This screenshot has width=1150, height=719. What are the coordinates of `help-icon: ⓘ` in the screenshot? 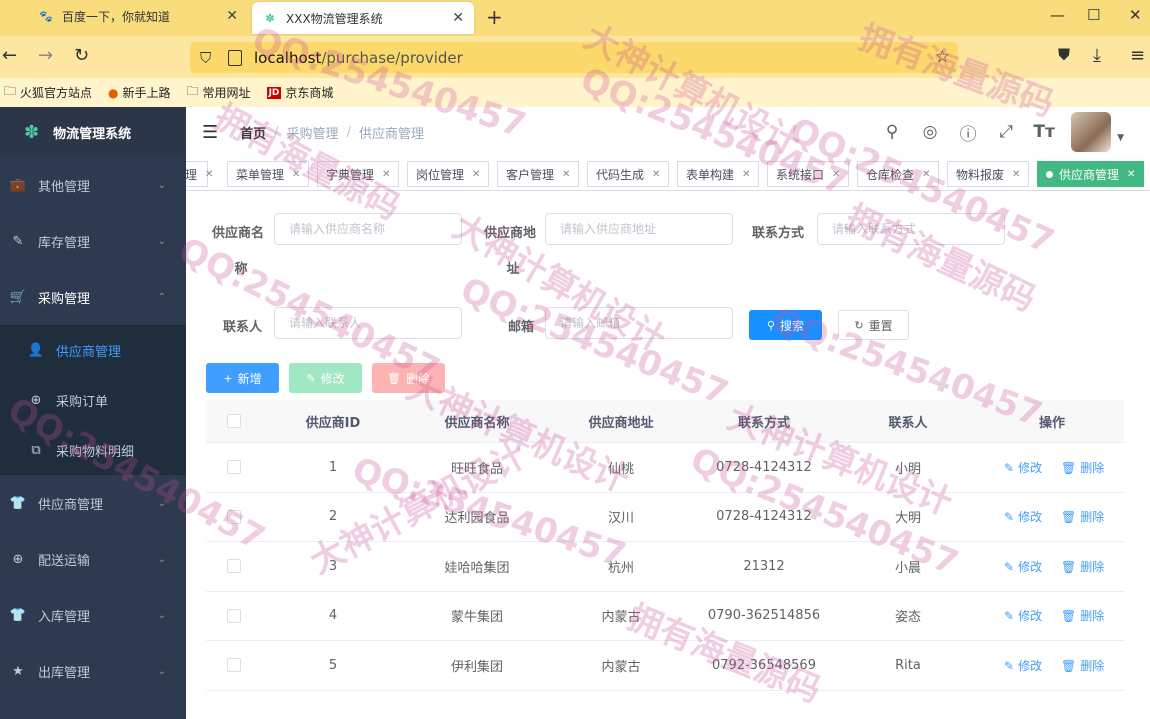 It's located at (968, 132).